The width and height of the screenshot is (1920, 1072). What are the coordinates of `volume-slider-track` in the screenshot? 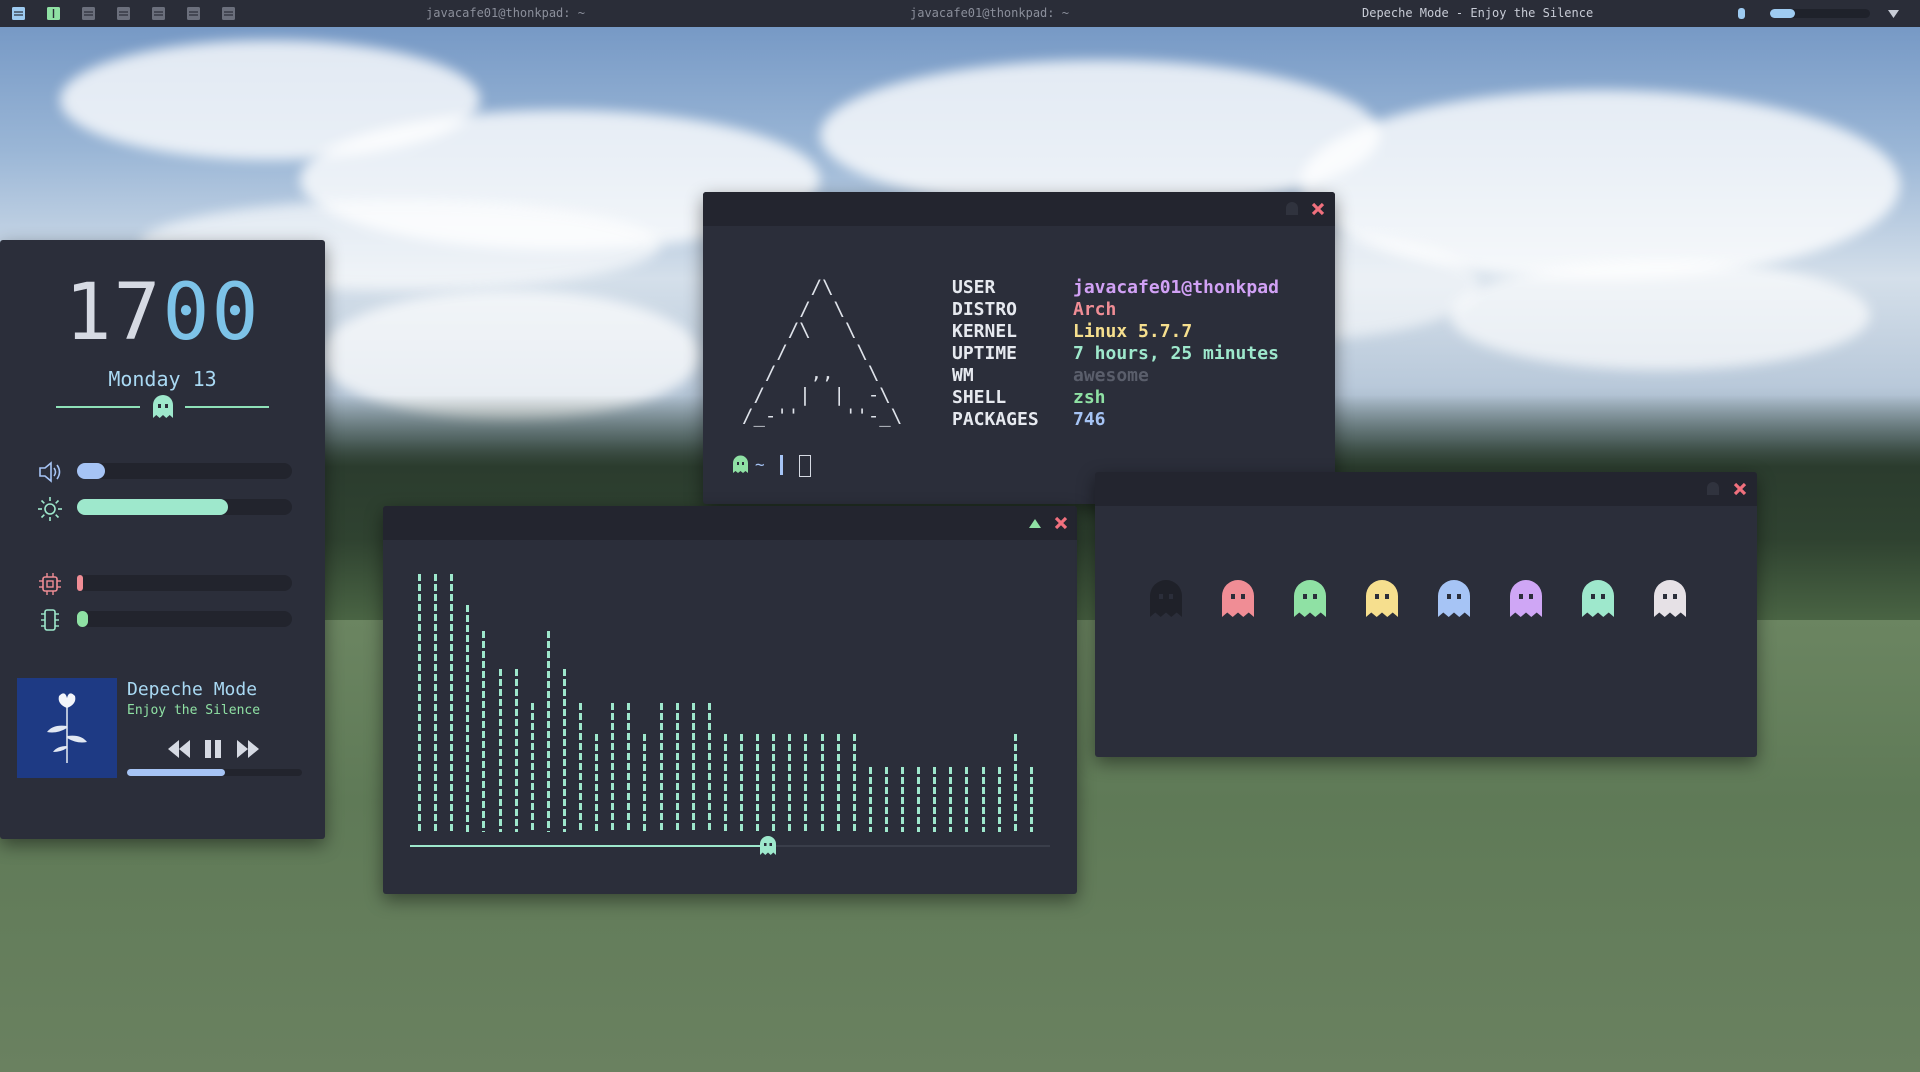 It's located at (184, 471).